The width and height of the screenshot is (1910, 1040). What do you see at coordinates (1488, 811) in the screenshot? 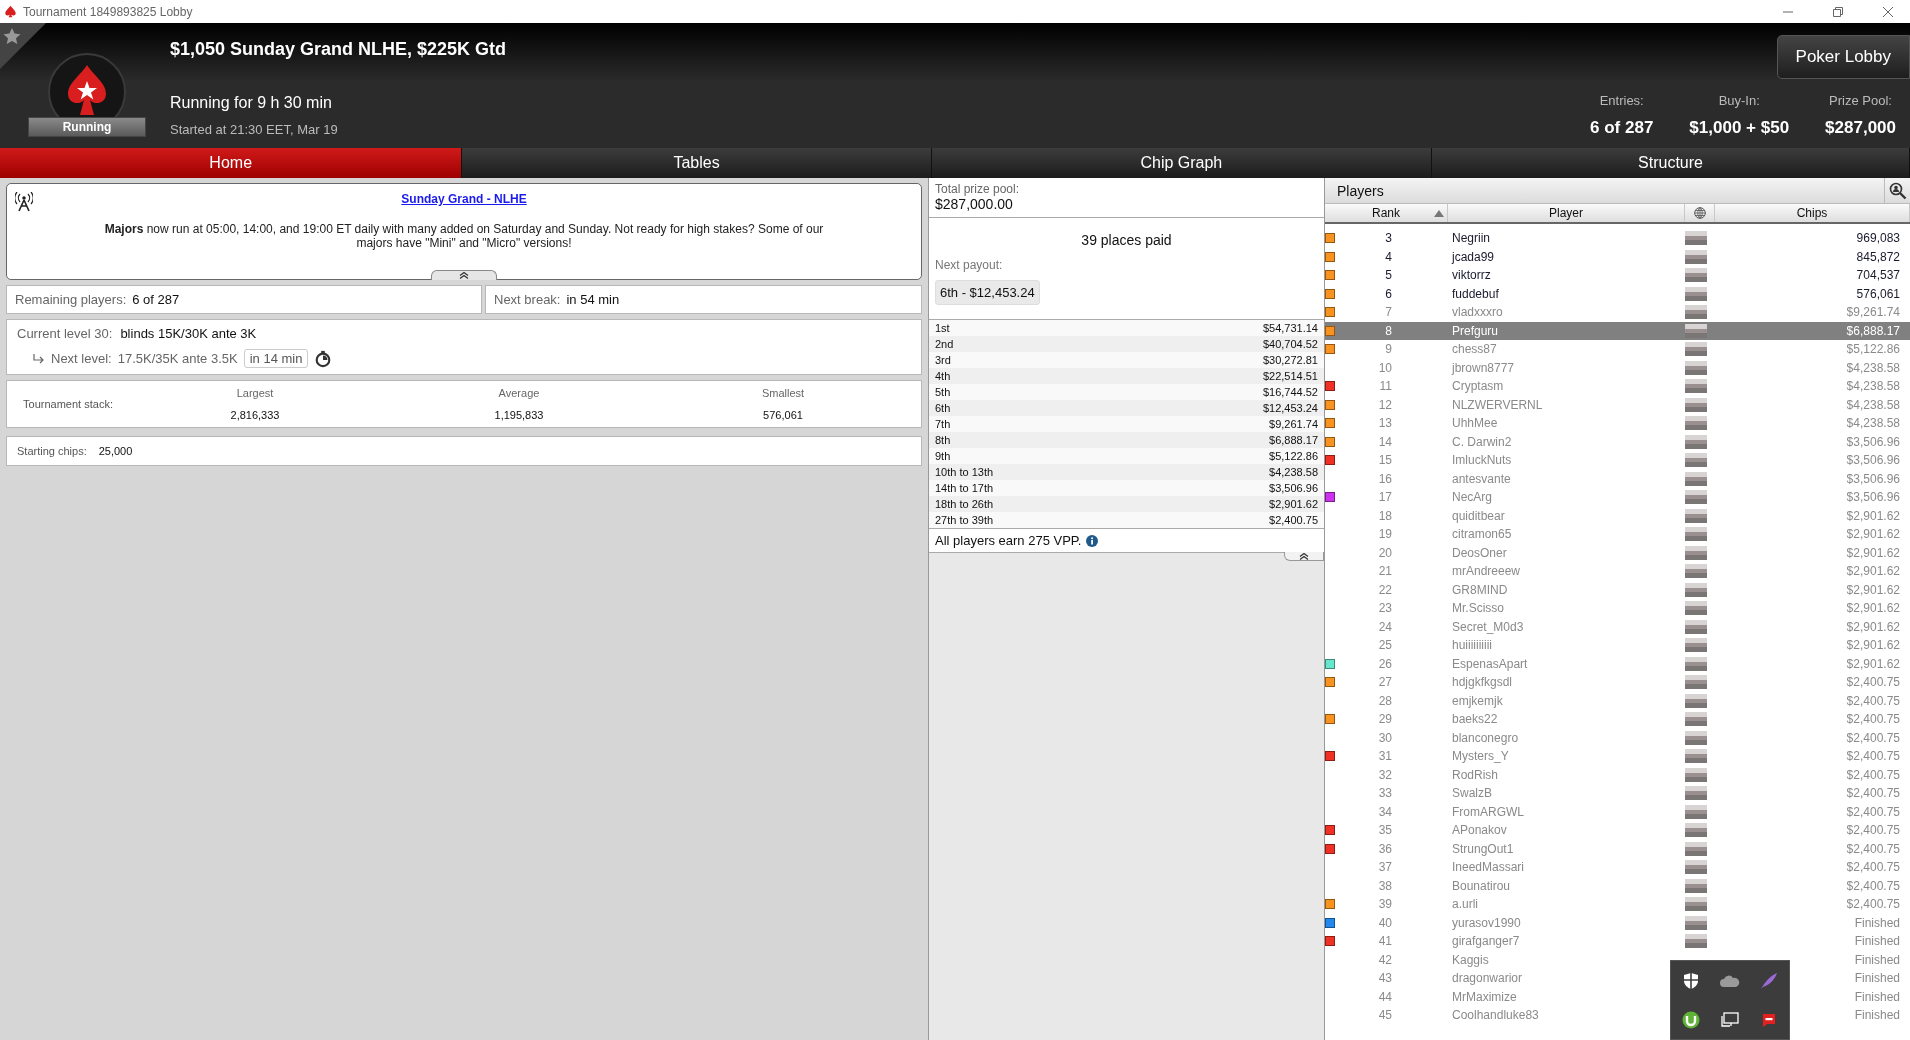
I see `player-name: FromARGWL` at bounding box center [1488, 811].